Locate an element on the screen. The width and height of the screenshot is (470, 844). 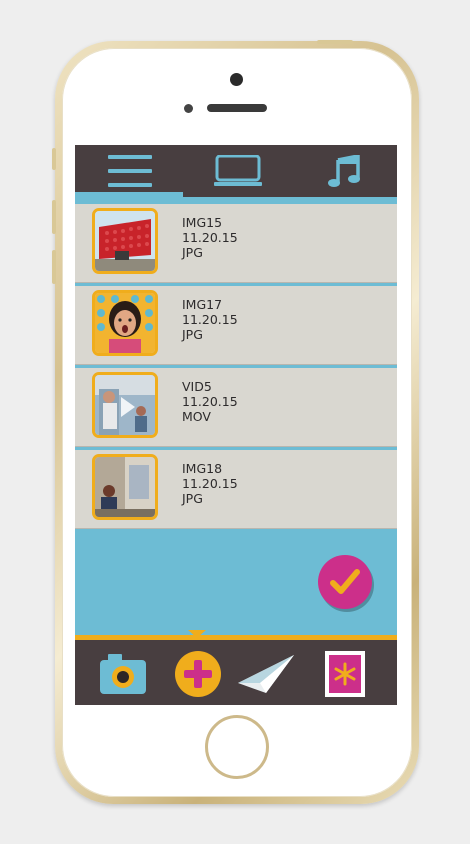
item-type: MOV is located at coordinates (196, 416).